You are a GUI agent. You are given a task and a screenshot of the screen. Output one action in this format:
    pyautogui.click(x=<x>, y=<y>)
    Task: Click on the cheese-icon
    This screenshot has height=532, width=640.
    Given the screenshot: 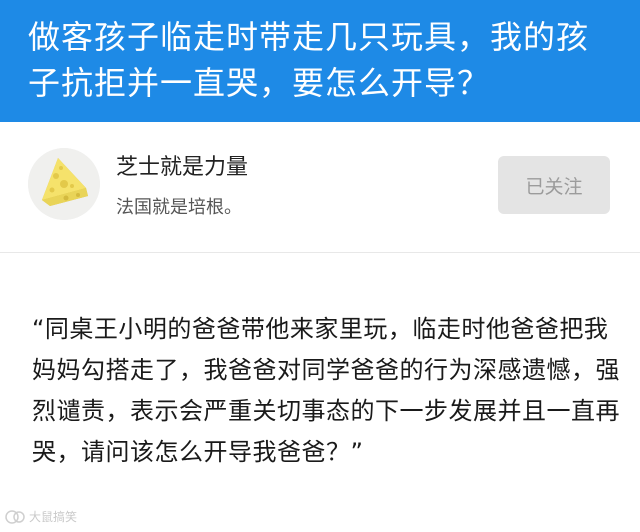 What is the action you would take?
    pyautogui.click(x=64, y=184)
    